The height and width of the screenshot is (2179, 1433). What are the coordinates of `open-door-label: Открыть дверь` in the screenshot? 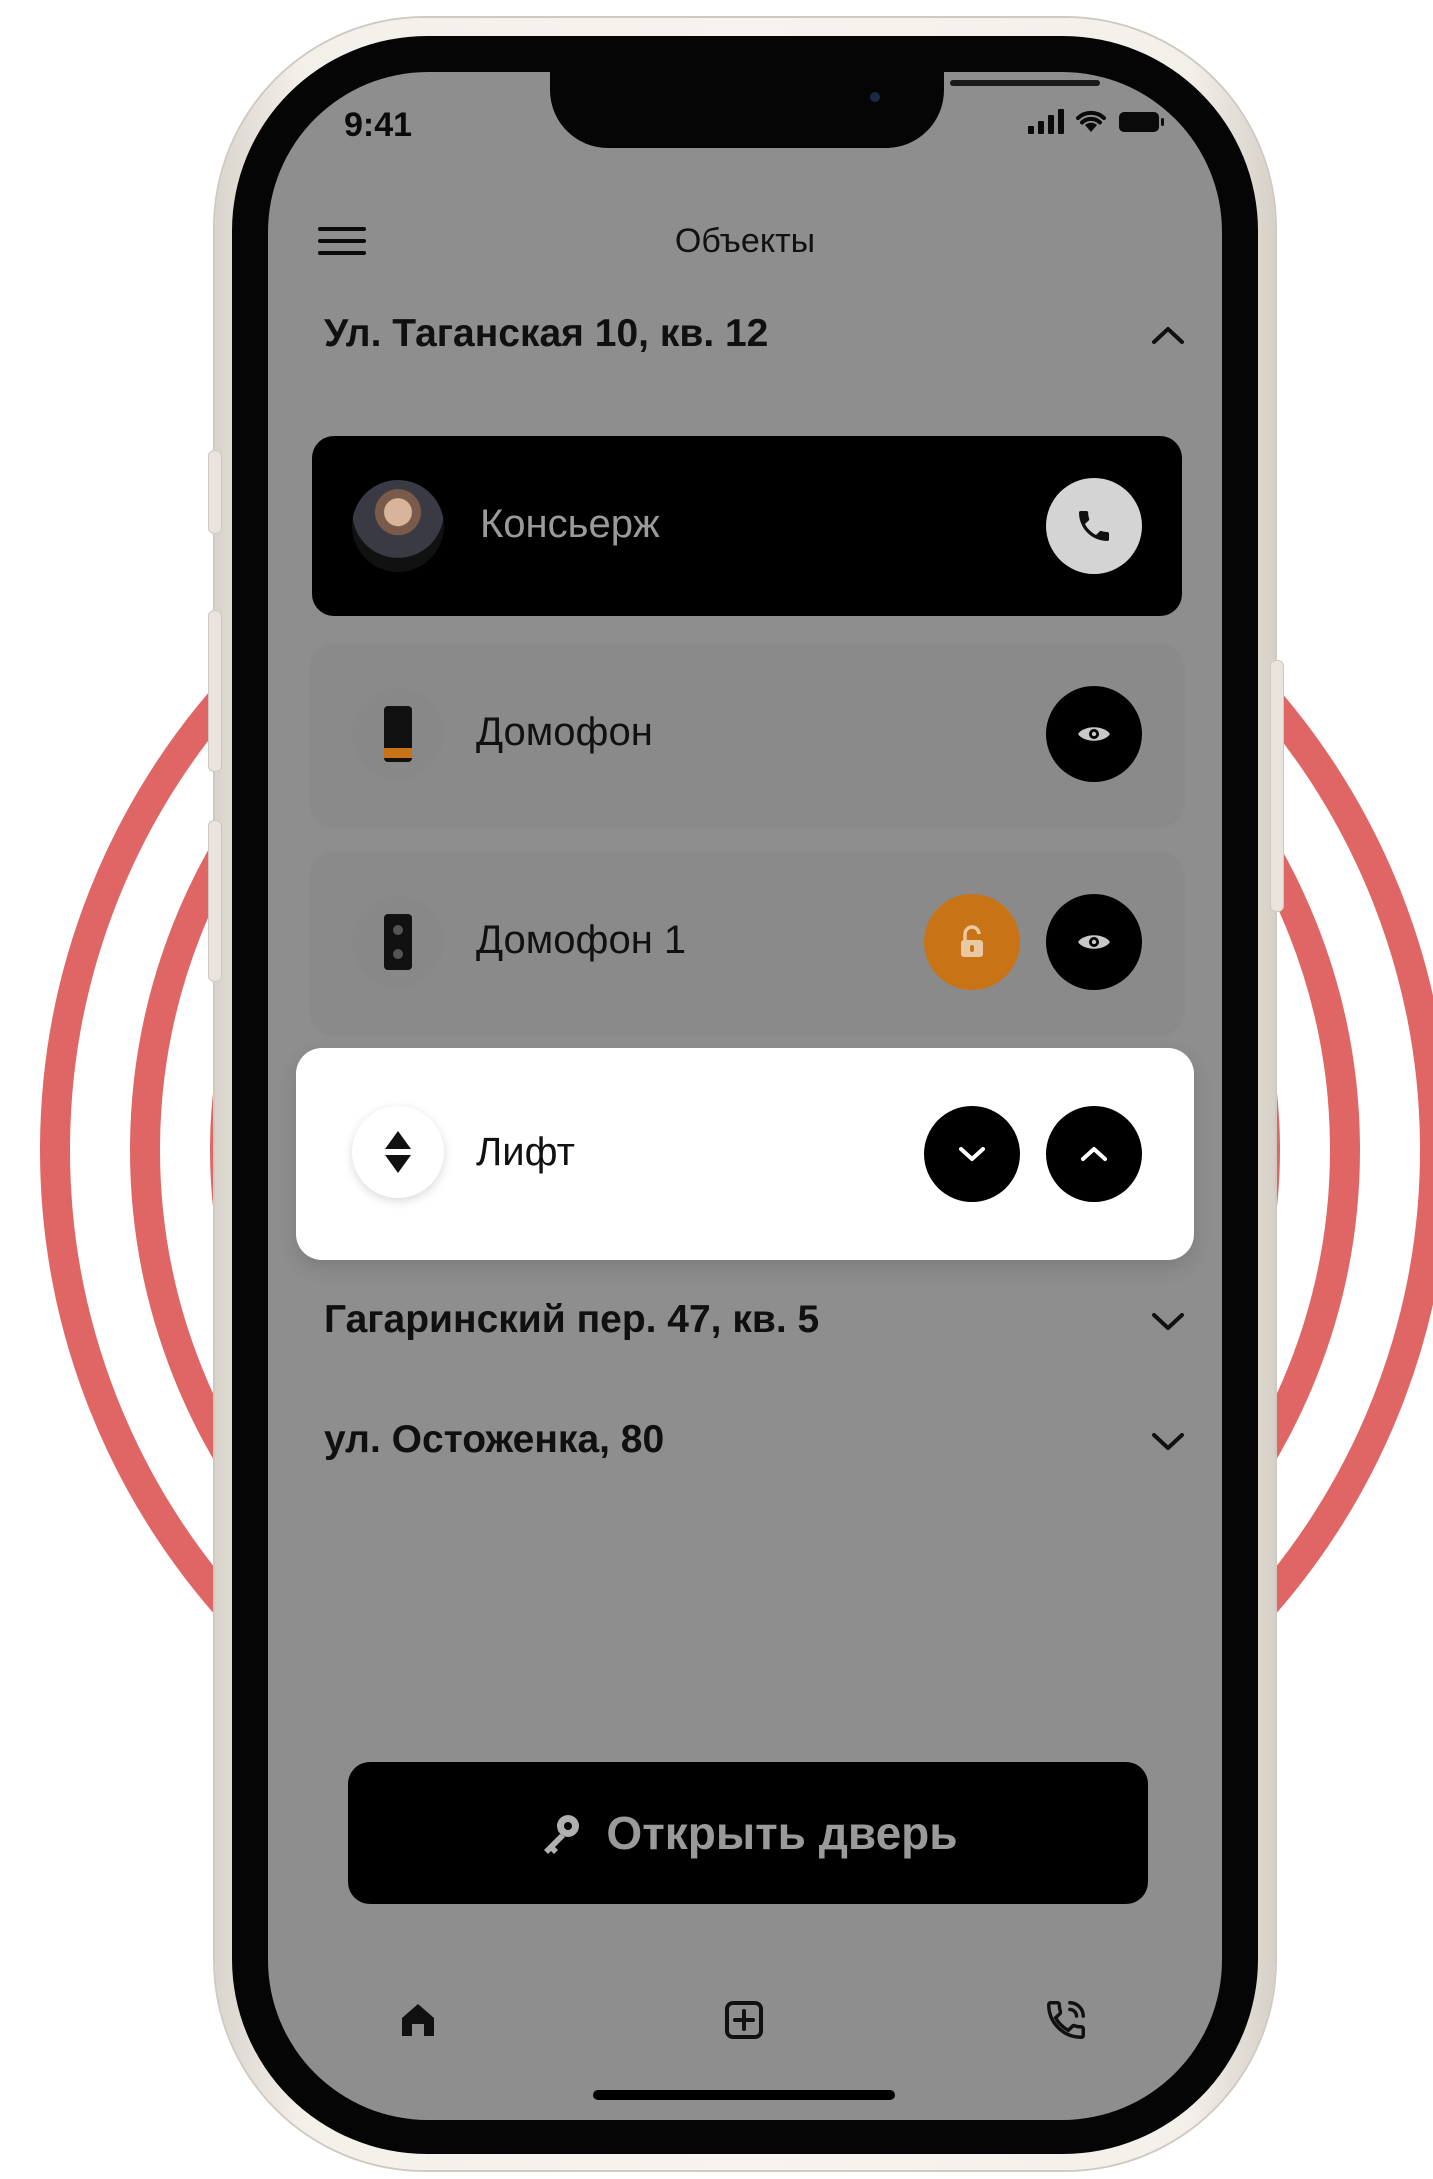 It's located at (782, 1833).